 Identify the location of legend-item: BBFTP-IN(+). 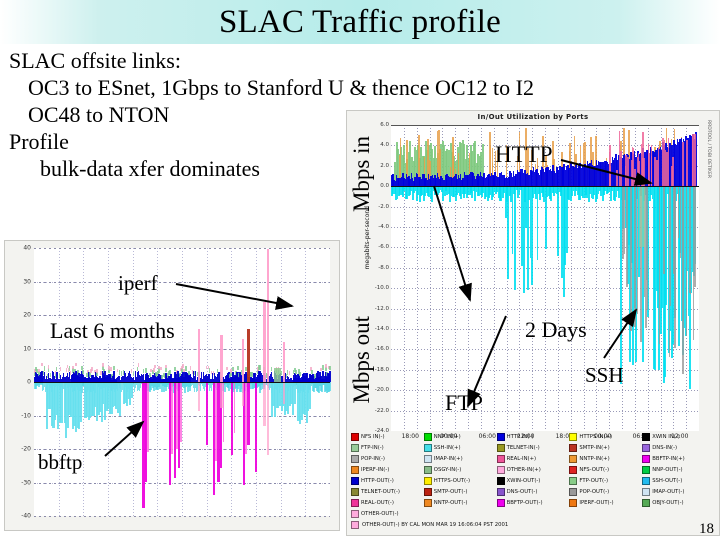
(678, 458).